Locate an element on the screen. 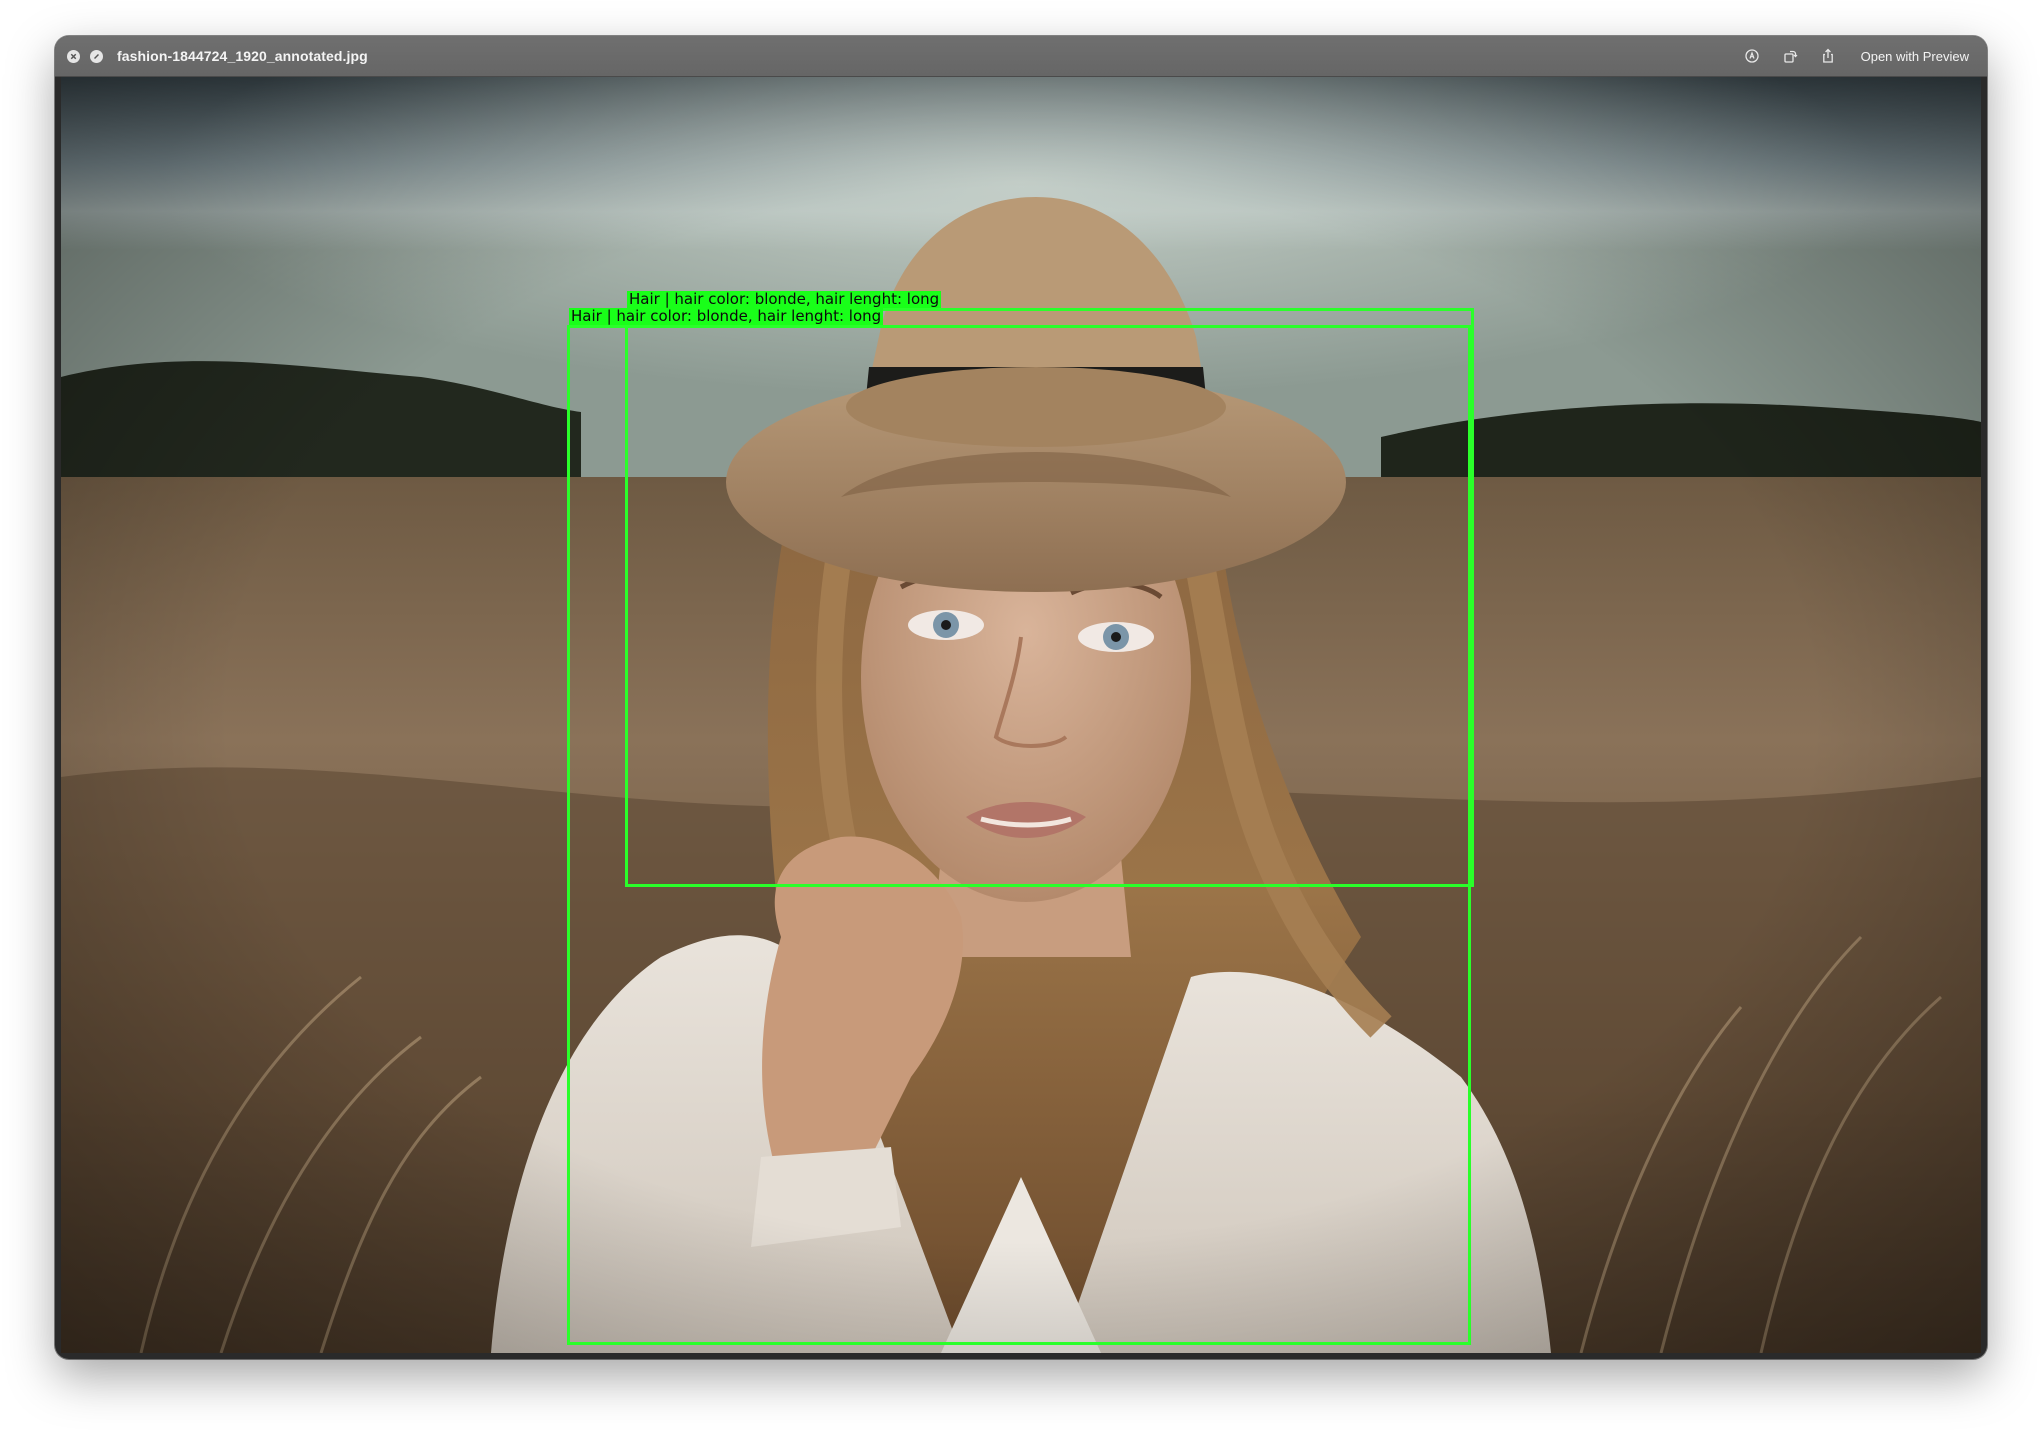 This screenshot has height=1435, width=2042. close-icon is located at coordinates (73, 56).